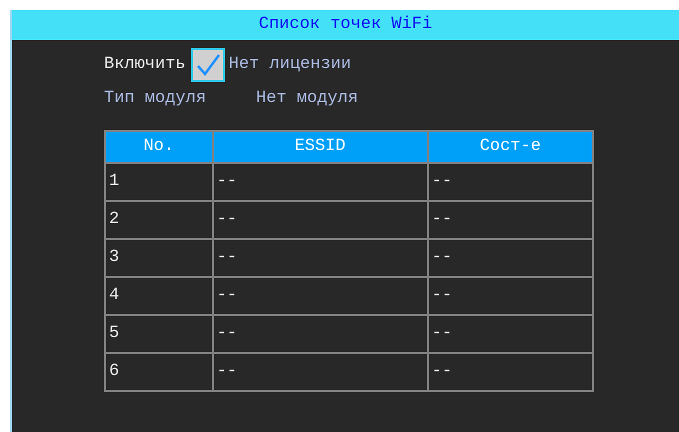 This screenshot has width=679, height=432. I want to click on table-cell: 3, so click(159, 258).